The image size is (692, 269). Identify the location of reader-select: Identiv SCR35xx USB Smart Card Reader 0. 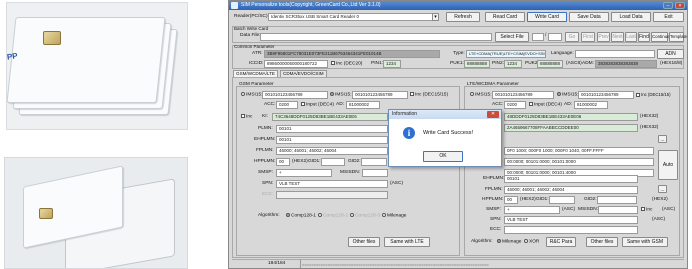
(353, 17).